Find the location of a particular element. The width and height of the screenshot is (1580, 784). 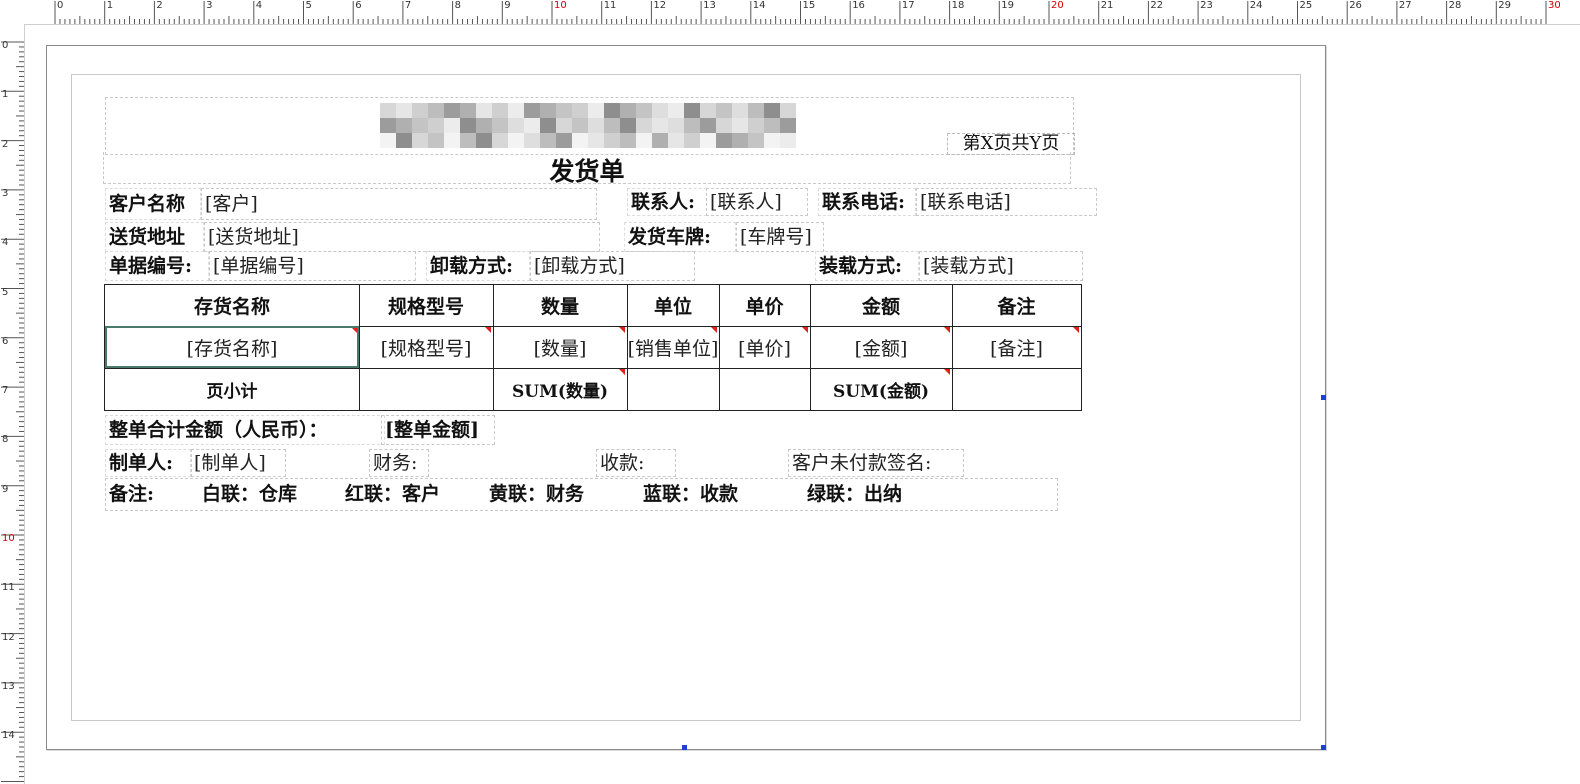

table-cell-detail: [数量] is located at coordinates (560, 347).